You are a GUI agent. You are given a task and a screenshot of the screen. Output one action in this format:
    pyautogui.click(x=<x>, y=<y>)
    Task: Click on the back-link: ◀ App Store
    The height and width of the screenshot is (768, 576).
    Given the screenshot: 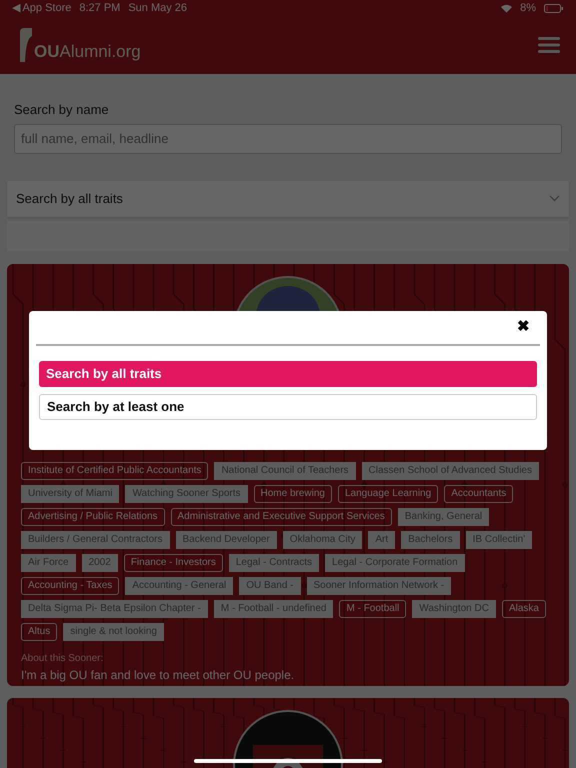 What is the action you would take?
    pyautogui.click(x=42, y=8)
    